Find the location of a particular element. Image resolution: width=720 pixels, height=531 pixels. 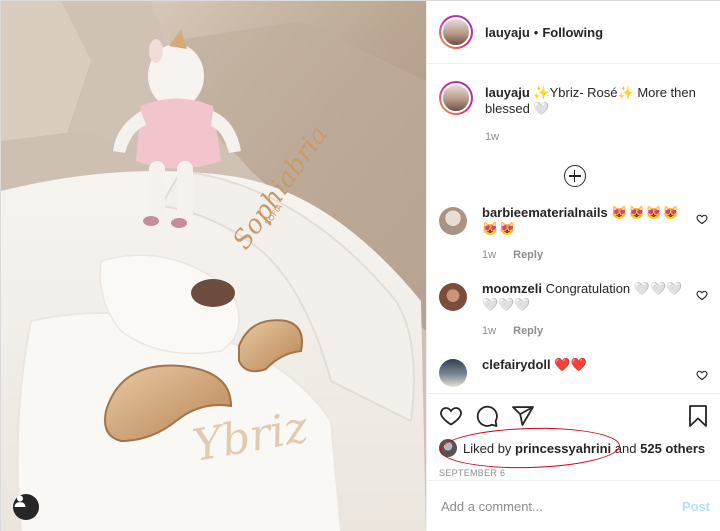

caption-time: 1w is located at coordinates (592, 137).